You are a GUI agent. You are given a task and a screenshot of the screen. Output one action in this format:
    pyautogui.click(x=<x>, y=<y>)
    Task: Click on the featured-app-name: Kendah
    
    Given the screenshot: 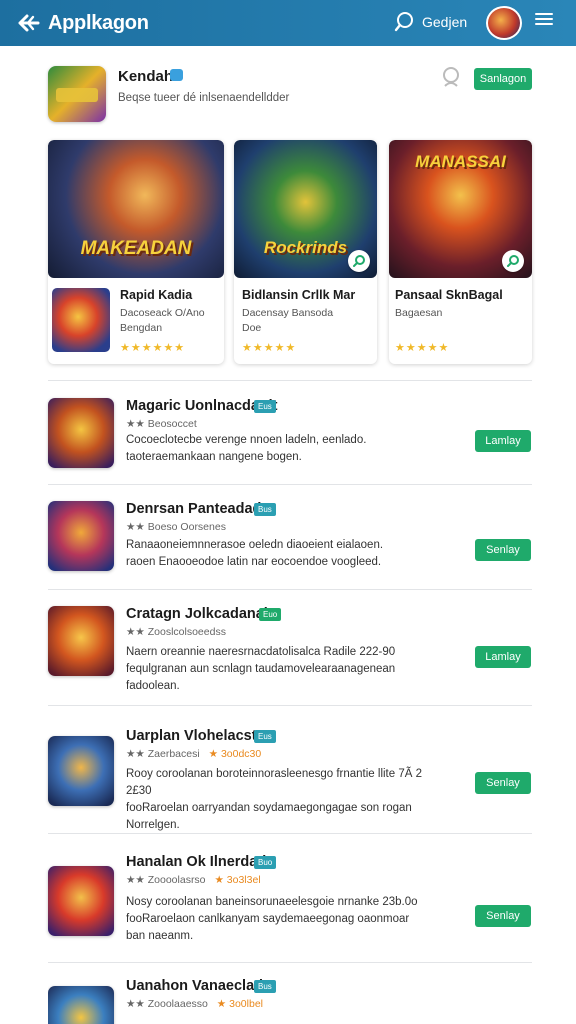 What is the action you would take?
    pyautogui.click(x=146, y=76)
    